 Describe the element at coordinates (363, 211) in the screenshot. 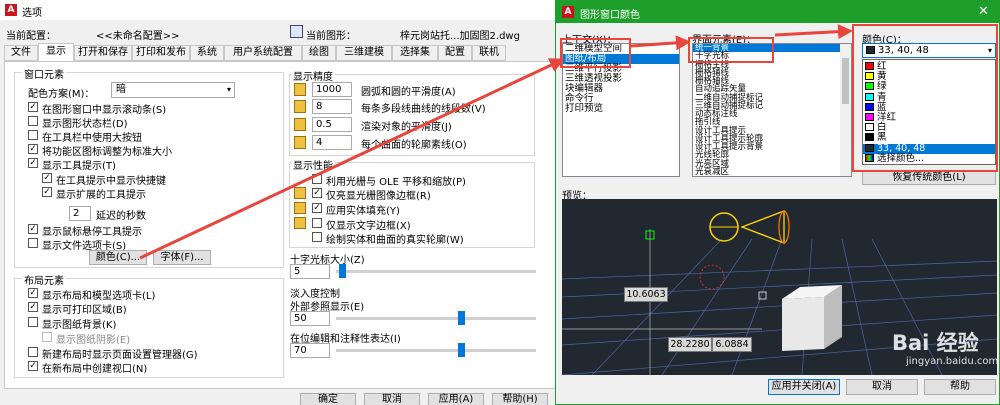

I see `performance-label: 应用实体填充(Y)` at that location.